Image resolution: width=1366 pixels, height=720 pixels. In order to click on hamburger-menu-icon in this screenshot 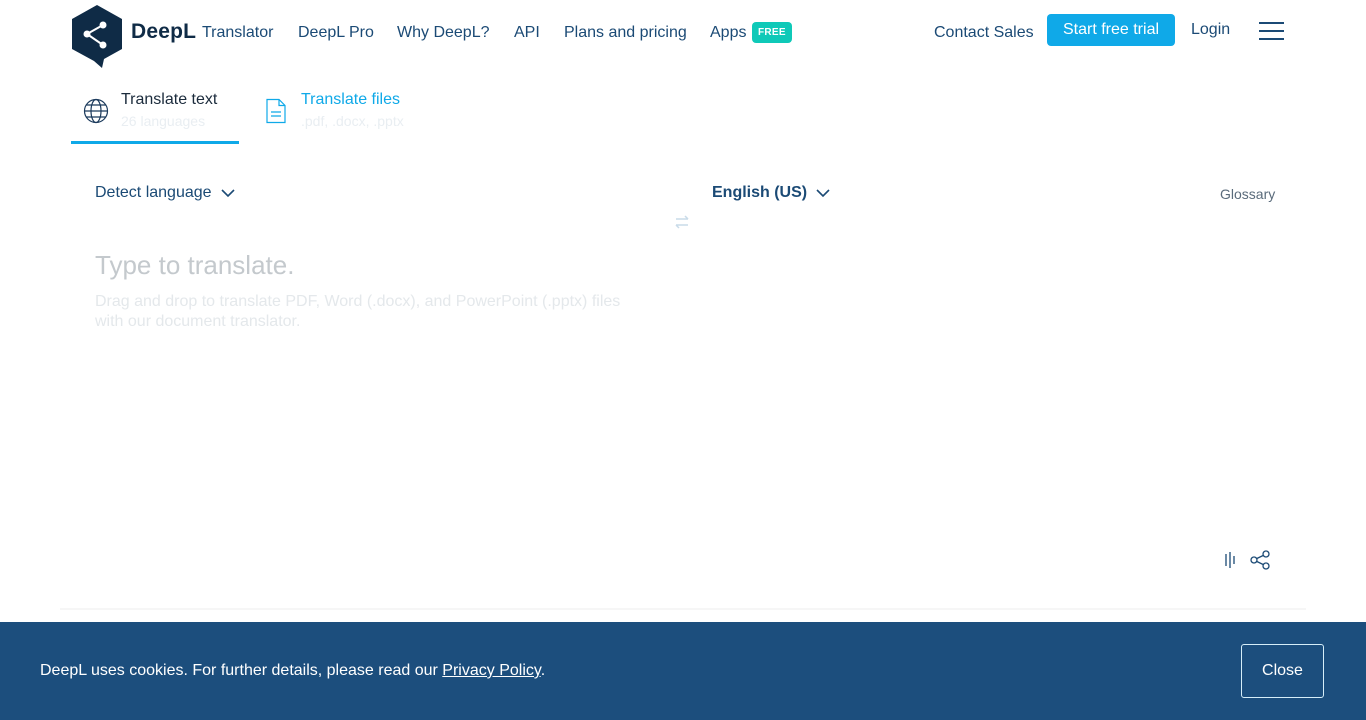, I will do `click(1271, 31)`.